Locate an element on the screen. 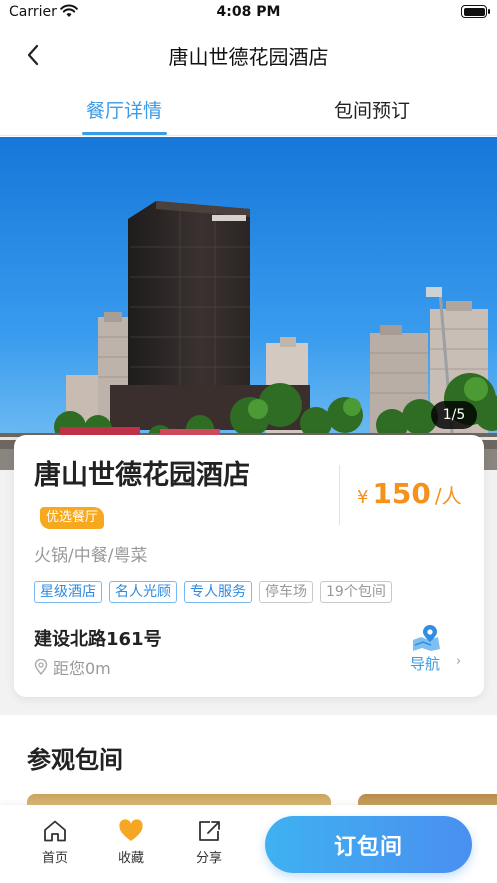 The width and height of the screenshot is (497, 883). home-label: 首页 is located at coordinates (54, 858).